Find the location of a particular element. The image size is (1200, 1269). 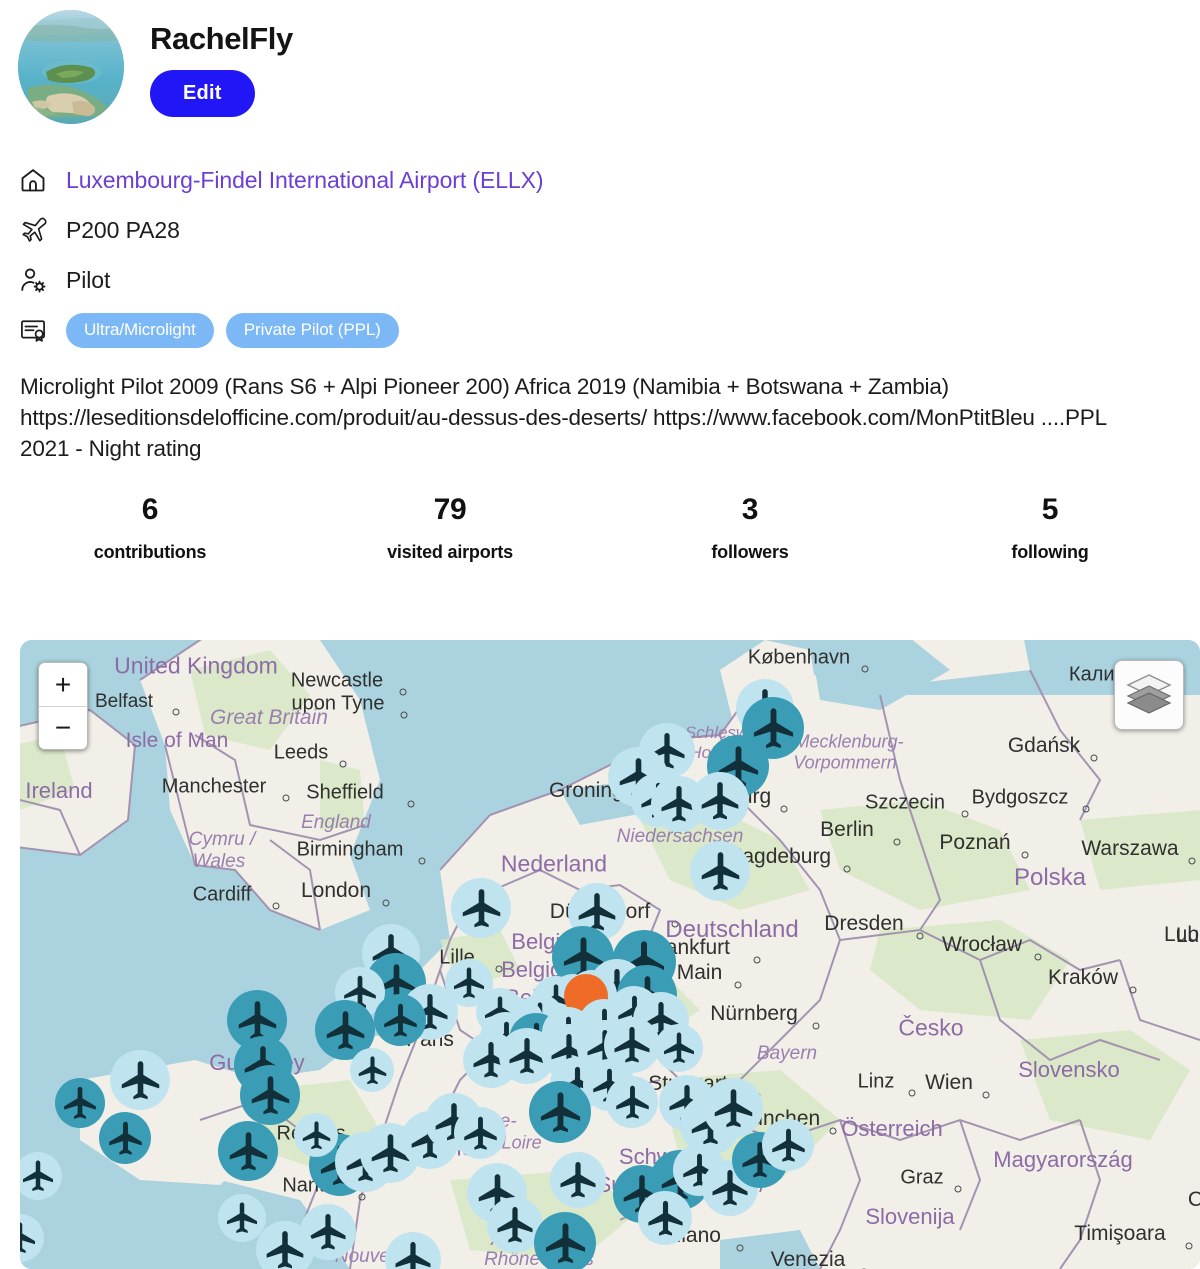

stat-value: 6 is located at coordinates (150, 509).